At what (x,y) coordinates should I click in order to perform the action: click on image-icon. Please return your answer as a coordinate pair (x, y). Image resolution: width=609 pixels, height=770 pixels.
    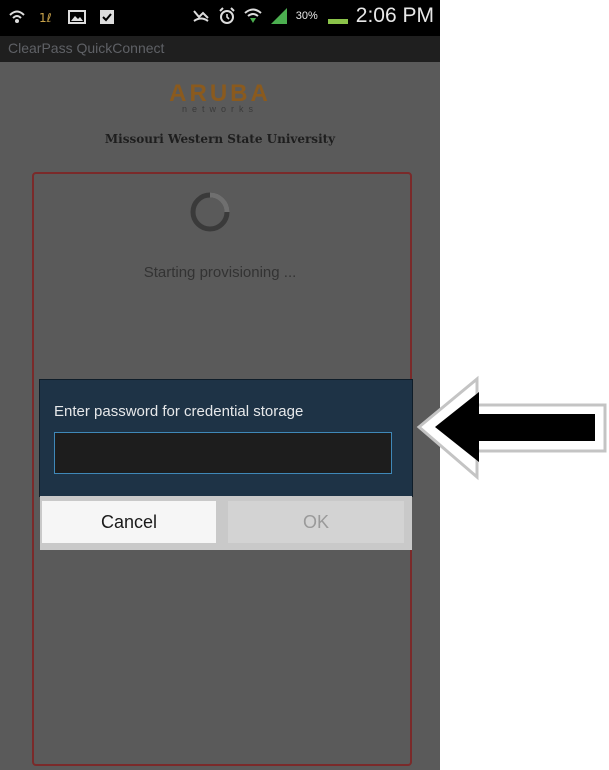
    Looking at the image, I should click on (77, 17).